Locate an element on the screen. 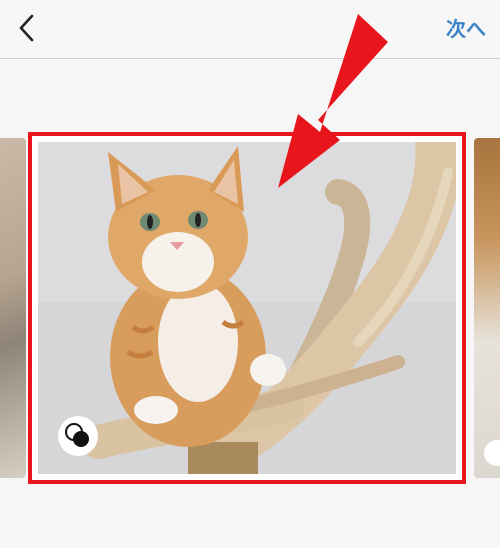 The width and height of the screenshot is (500, 548). multi-select-toggle is located at coordinates (78, 436).